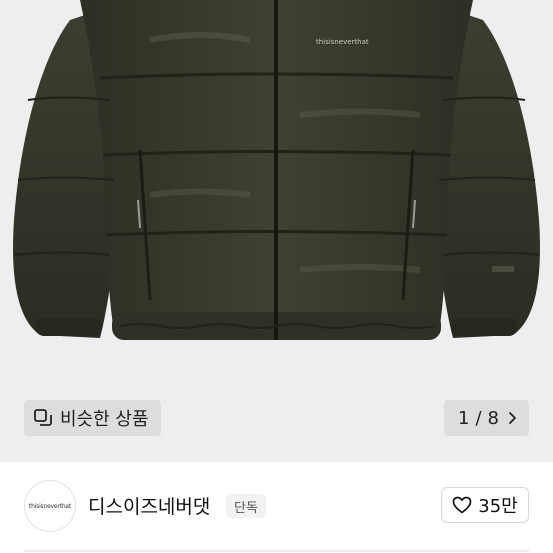  Describe the element at coordinates (246, 506) in the screenshot. I see `exclusive-badge: 단독` at that location.